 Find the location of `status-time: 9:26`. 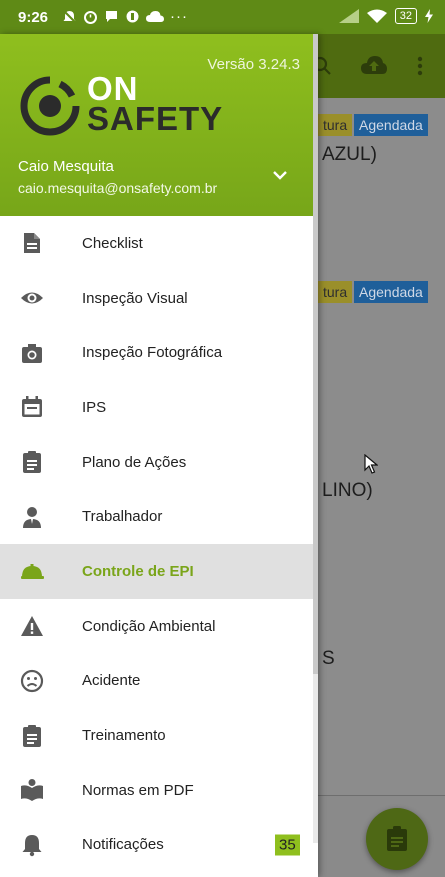

status-time: 9:26 is located at coordinates (33, 17).